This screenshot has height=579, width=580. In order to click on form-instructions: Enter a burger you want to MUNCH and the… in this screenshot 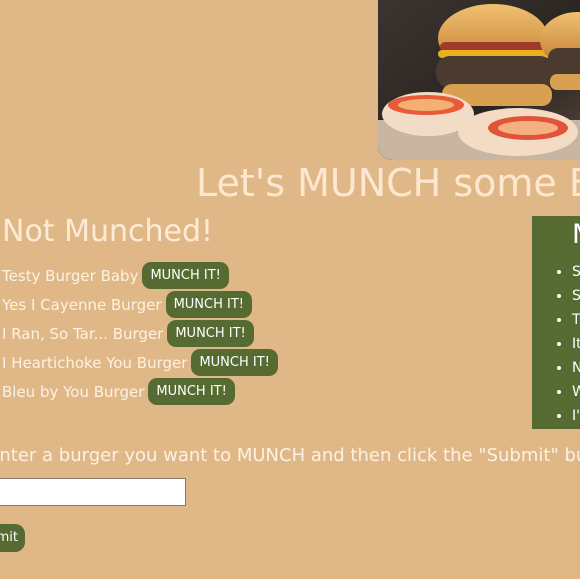, I will do `click(290, 455)`.